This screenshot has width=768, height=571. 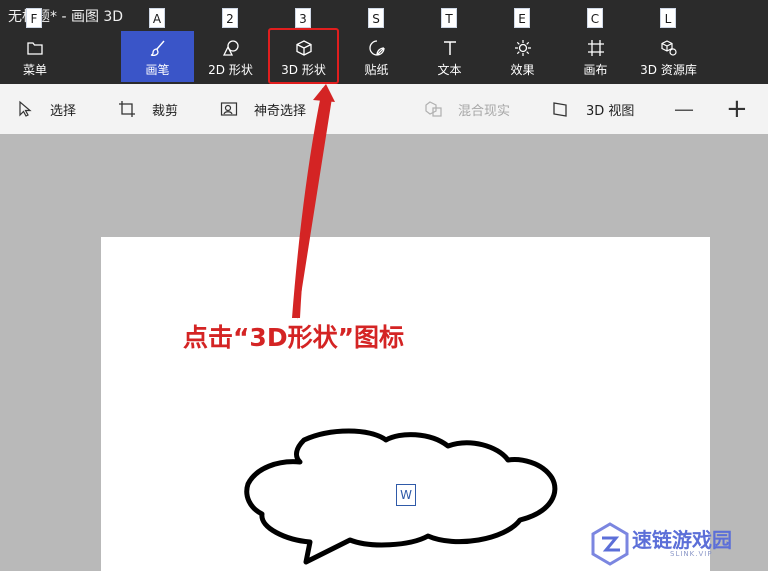 I want to click on watermark-logo-icon, so click(x=610, y=544).